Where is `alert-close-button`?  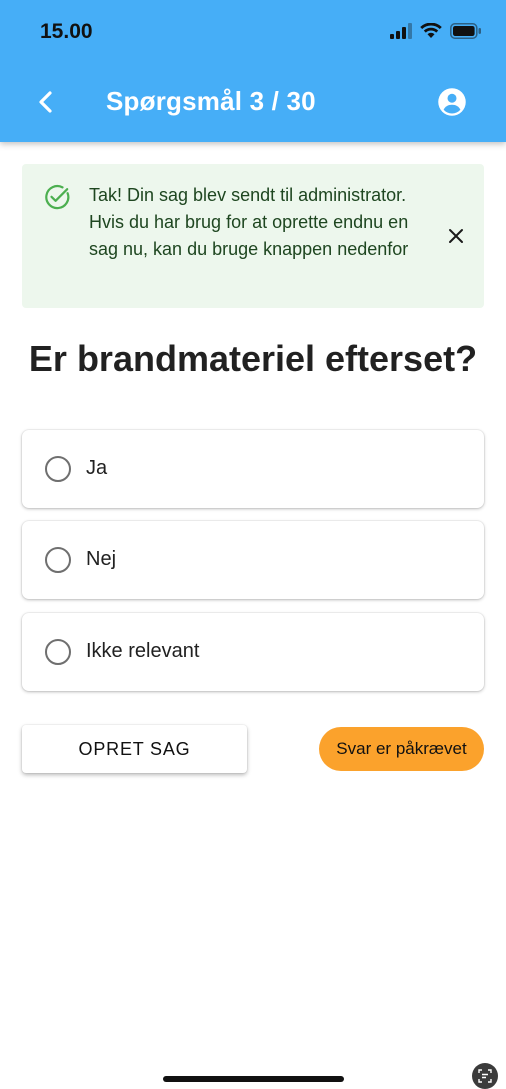
alert-close-button is located at coordinates (456, 236).